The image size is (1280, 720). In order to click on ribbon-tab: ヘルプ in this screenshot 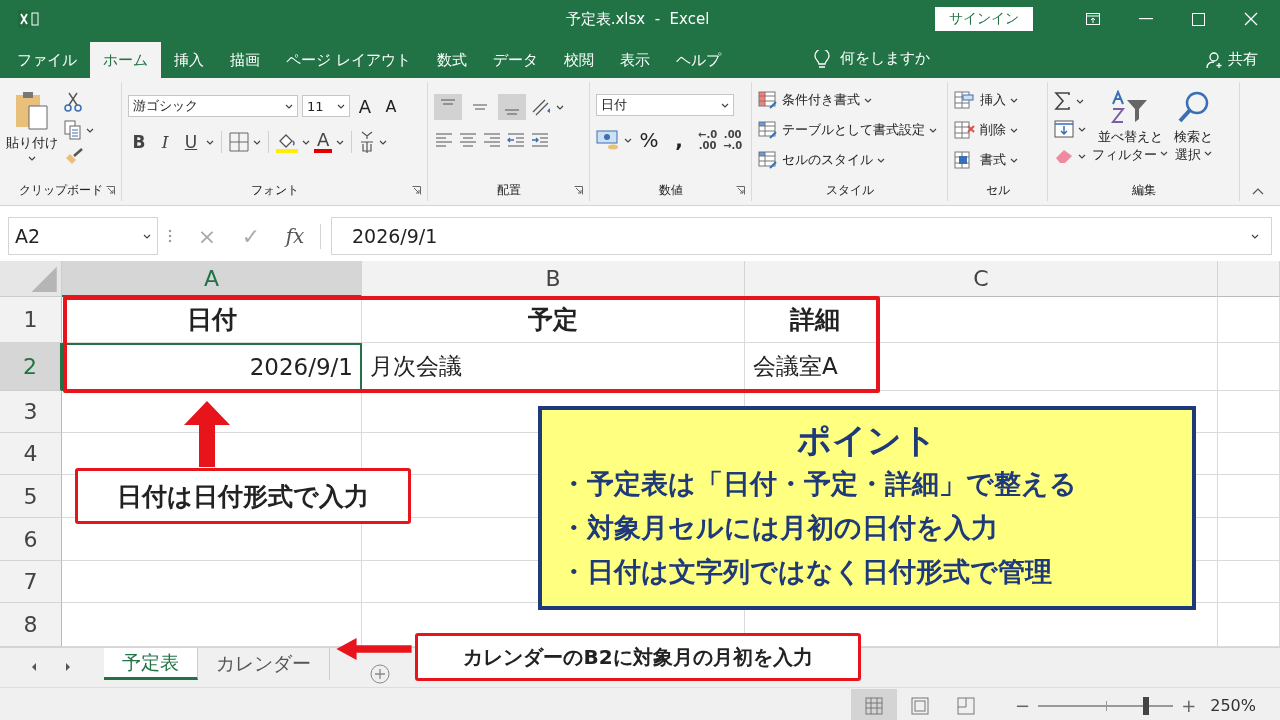, I will do `click(698, 60)`.